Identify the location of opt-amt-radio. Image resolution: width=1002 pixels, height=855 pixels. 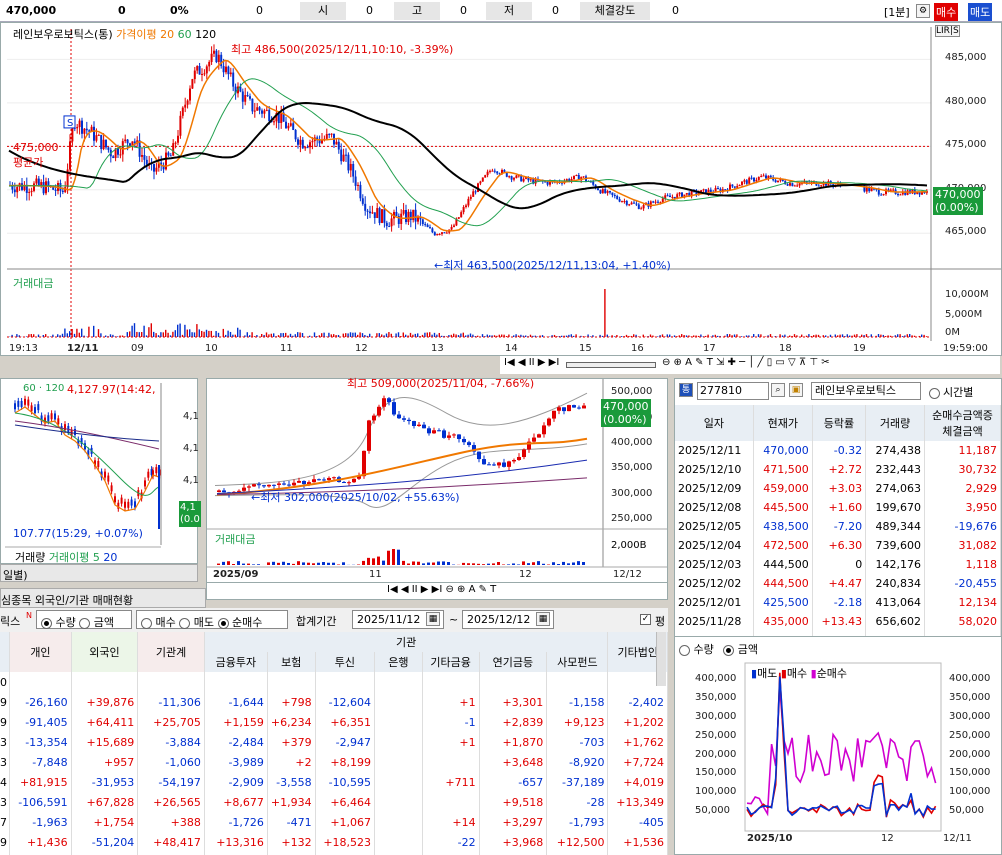
(85, 623).